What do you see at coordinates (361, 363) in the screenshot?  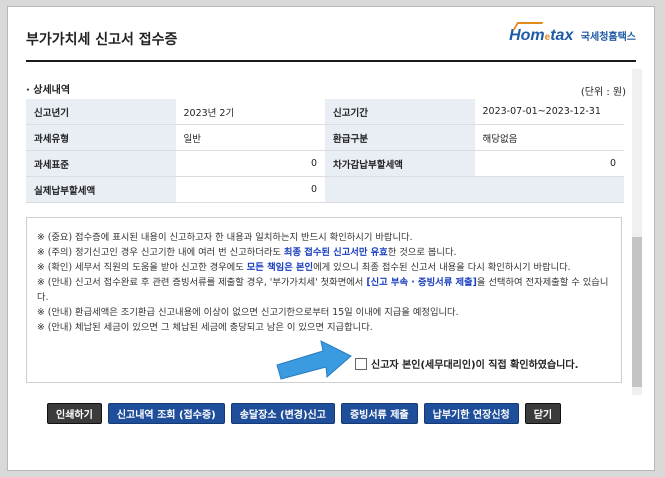 I see `confirm-checkbox` at bounding box center [361, 363].